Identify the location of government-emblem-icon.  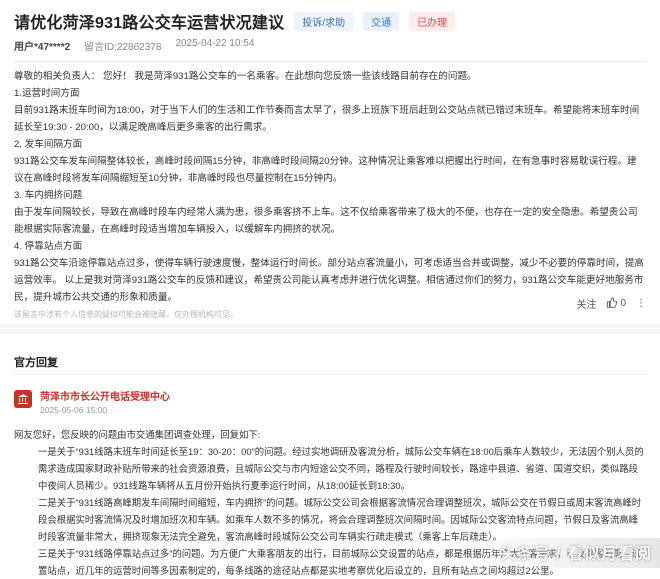
(23, 399).